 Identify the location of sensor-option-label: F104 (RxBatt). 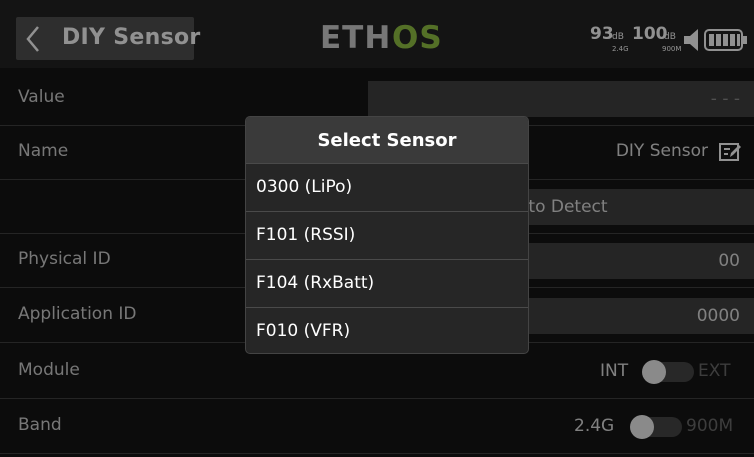
(315, 283).